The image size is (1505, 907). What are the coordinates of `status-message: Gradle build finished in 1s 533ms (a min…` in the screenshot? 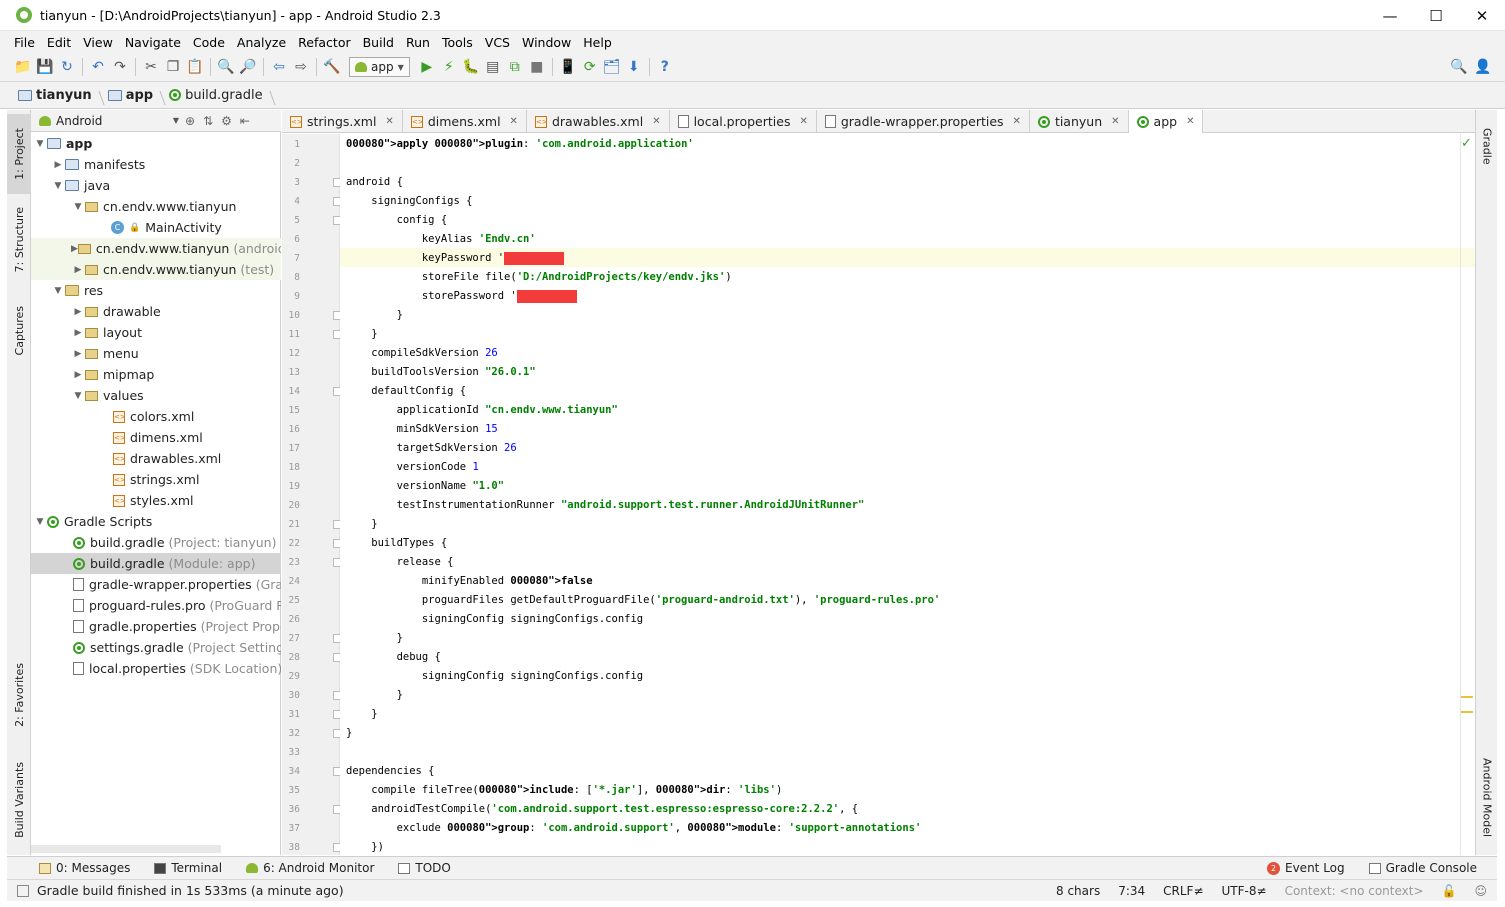 It's located at (190, 890).